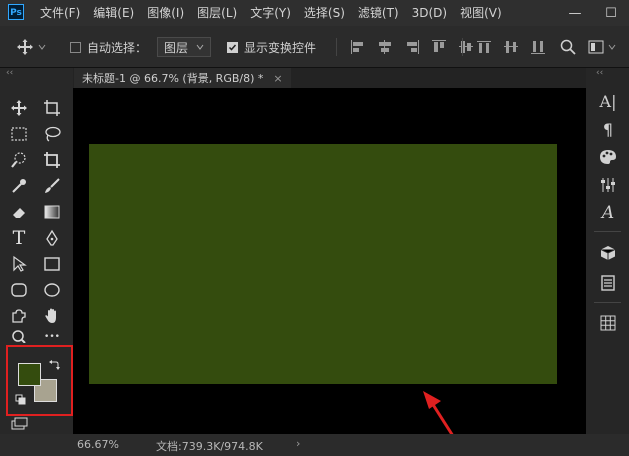  I want to click on show-transform-checkbox, so click(232, 47).